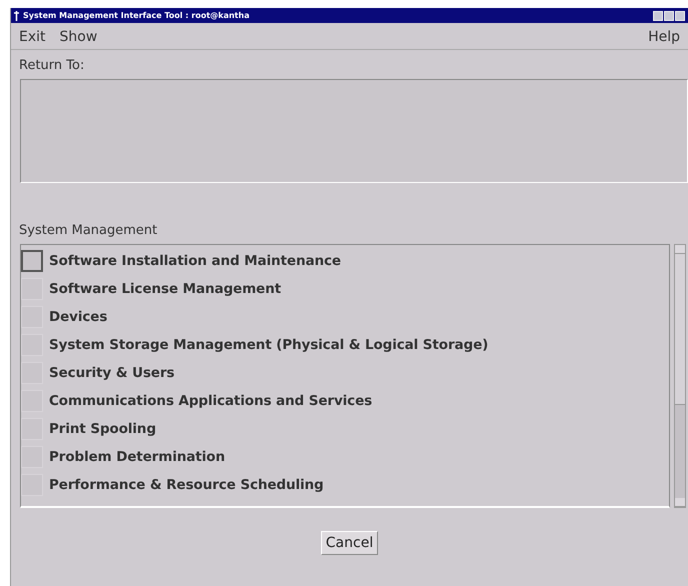 Image resolution: width=688 pixels, height=586 pixels. I want to click on scrollbar, so click(680, 376).